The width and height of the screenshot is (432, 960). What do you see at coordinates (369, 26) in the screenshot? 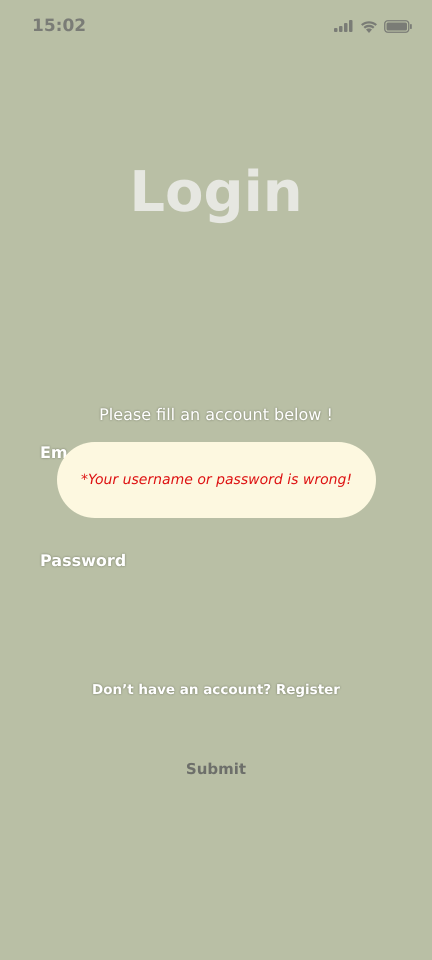
I see `wifi-icon` at bounding box center [369, 26].